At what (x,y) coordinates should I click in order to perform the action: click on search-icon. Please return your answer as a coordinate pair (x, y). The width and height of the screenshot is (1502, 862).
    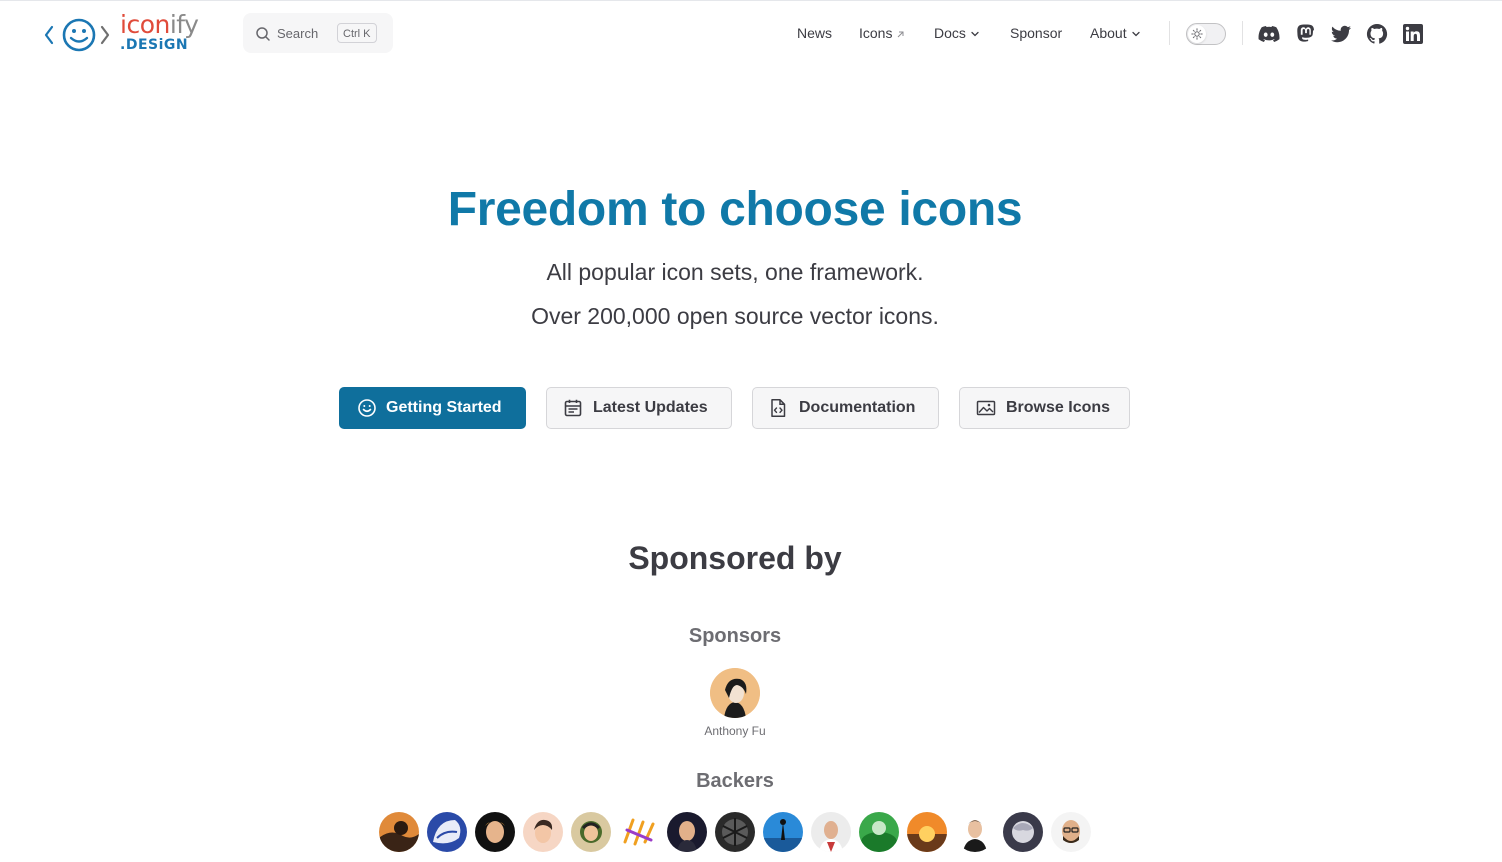
    Looking at the image, I should click on (263, 34).